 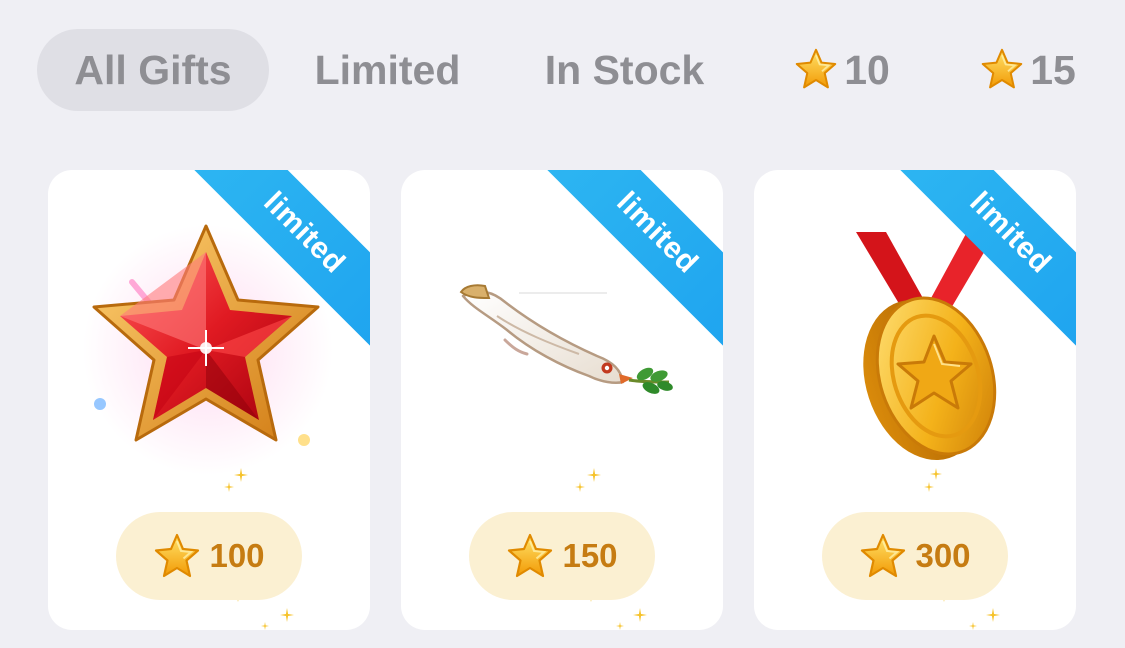 I want to click on tab-star-10-label: 10, so click(x=867, y=69).